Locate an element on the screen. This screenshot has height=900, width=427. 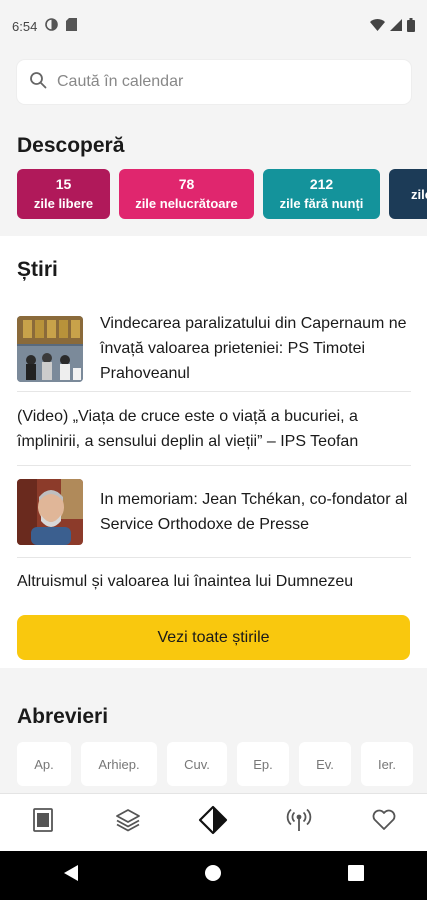
search-placeholder: Caută în calendar is located at coordinates (120, 81).